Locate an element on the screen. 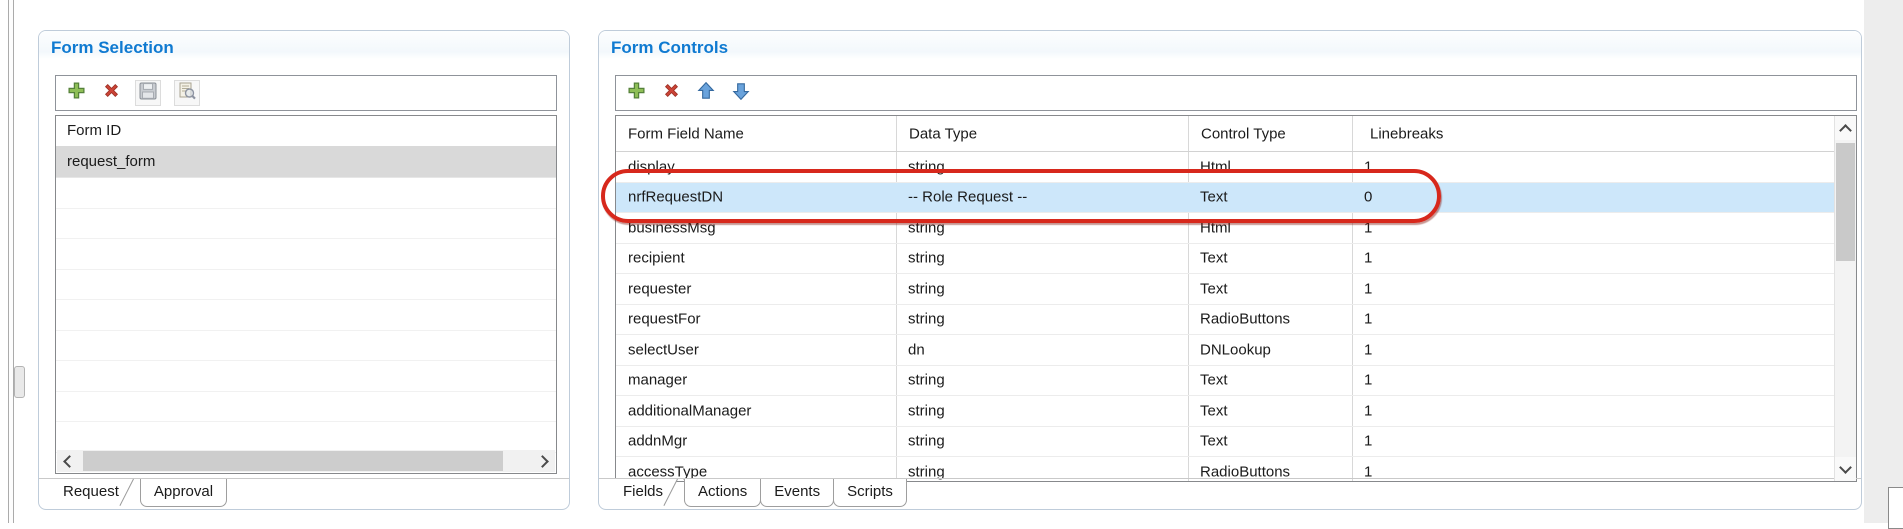 The height and width of the screenshot is (529, 1903). move-up-button is located at coordinates (706, 93).